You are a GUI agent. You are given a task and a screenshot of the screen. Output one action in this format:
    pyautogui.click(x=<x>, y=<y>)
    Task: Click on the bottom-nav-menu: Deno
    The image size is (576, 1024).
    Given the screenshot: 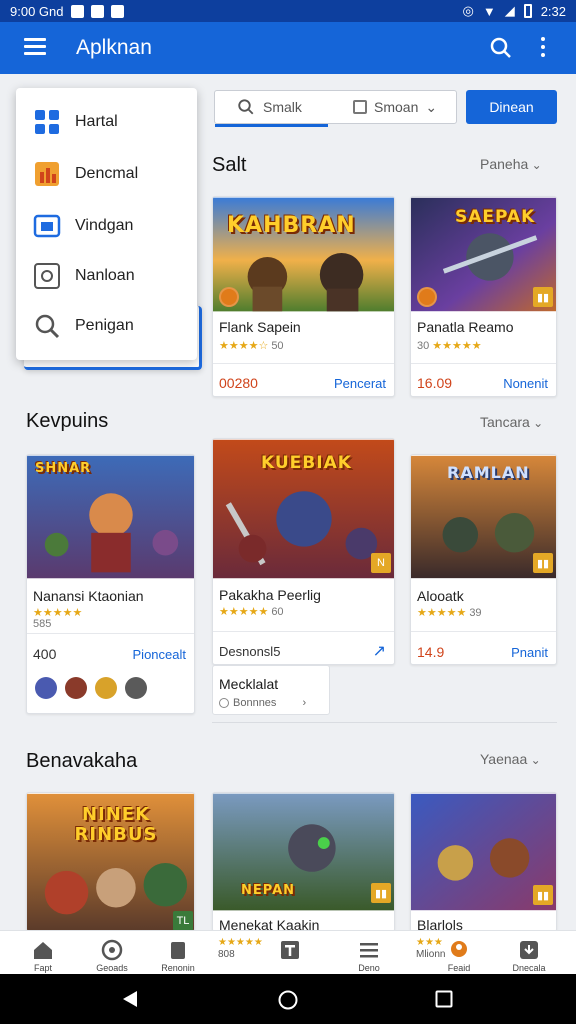 What is the action you would take?
    pyautogui.click(x=369, y=953)
    